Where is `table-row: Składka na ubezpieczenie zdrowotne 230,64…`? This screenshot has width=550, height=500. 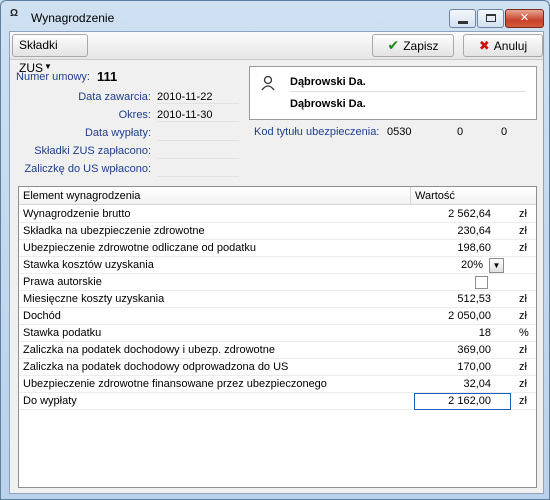
table-row: Składka na ubezpieczenie zdrowotne 230,64… is located at coordinates (277, 231).